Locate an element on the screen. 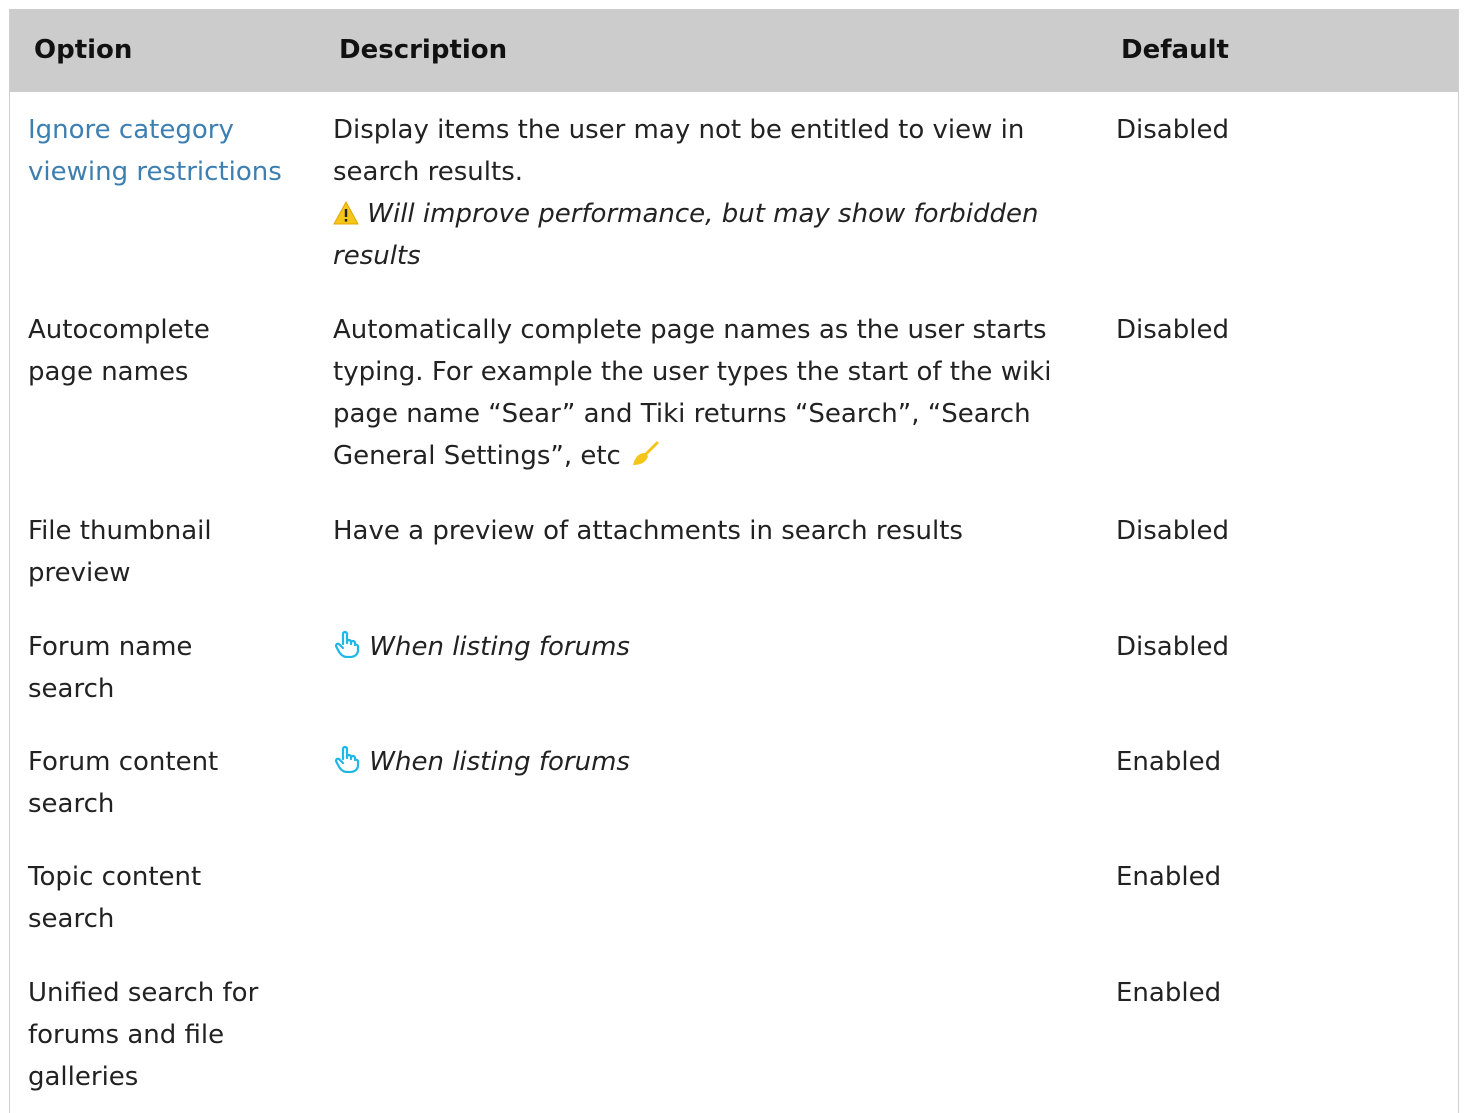 The width and height of the screenshot is (1469, 1113). option-name: Forum content search is located at coordinates (123, 783).